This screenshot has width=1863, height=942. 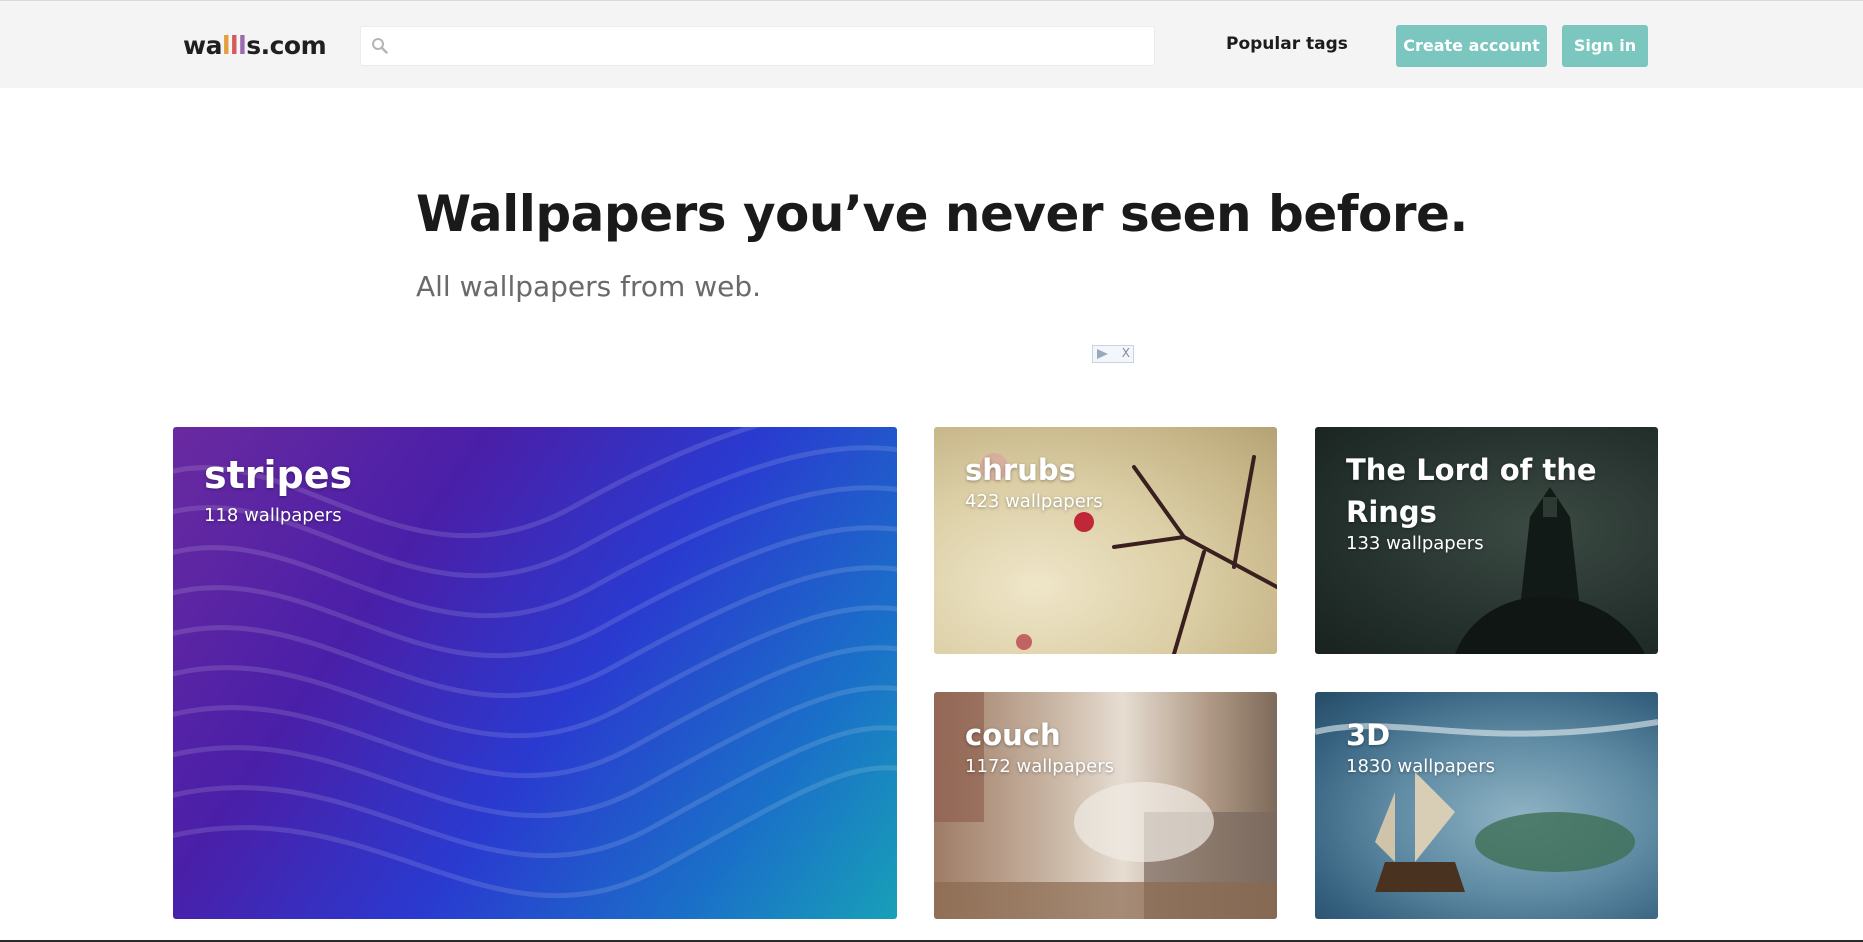 I want to click on sign-in-button: Sign in, so click(x=1605, y=46).